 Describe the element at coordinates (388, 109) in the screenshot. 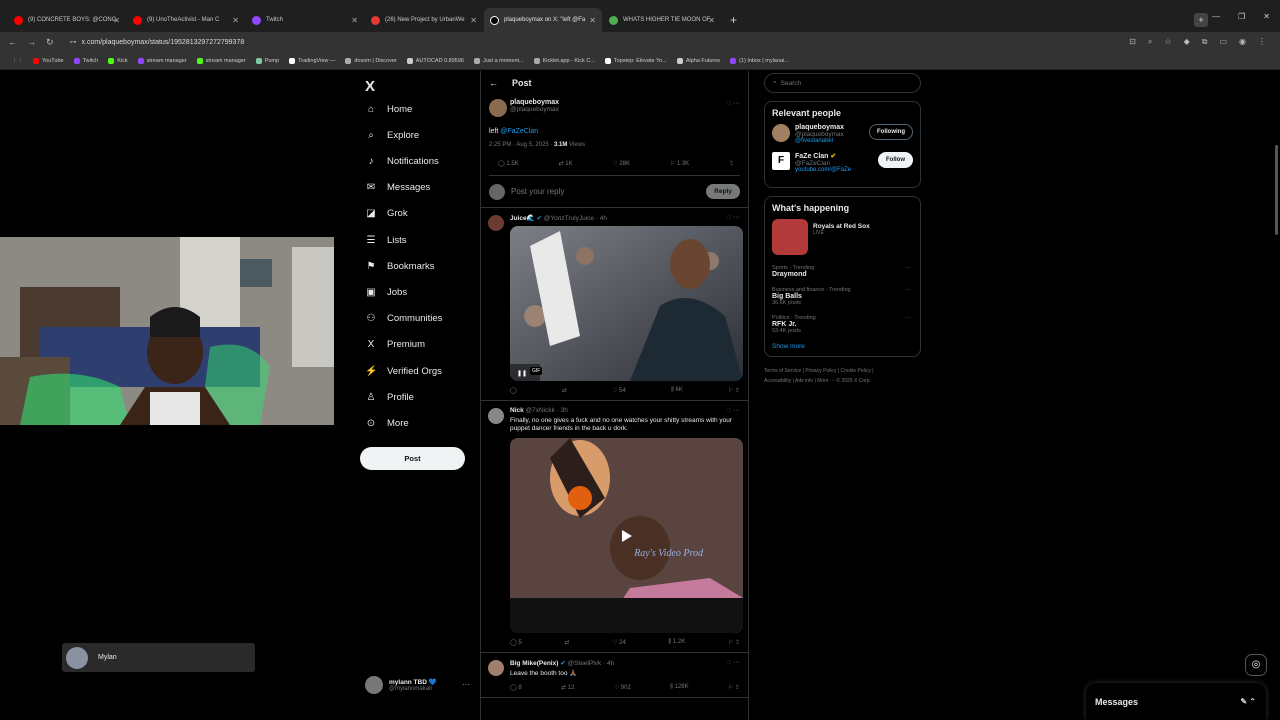

I see `nav-home: ⌂ Home` at that location.